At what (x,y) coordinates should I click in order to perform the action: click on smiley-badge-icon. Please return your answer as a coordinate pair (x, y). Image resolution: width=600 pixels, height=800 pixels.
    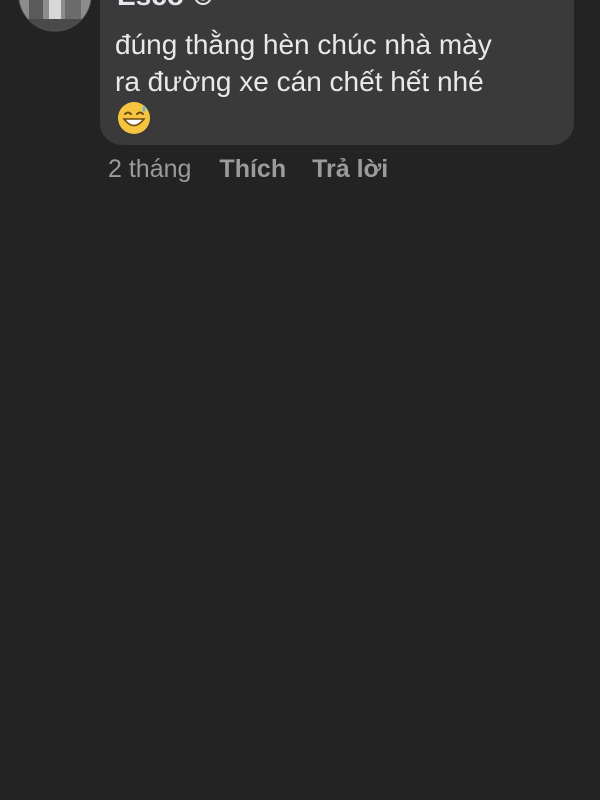
    Looking at the image, I should click on (203, 2).